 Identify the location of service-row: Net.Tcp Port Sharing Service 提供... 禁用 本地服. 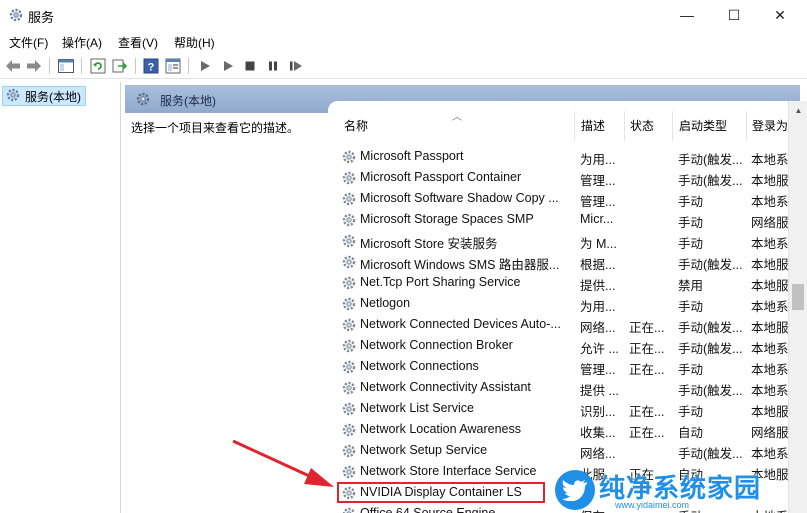
(558, 282).